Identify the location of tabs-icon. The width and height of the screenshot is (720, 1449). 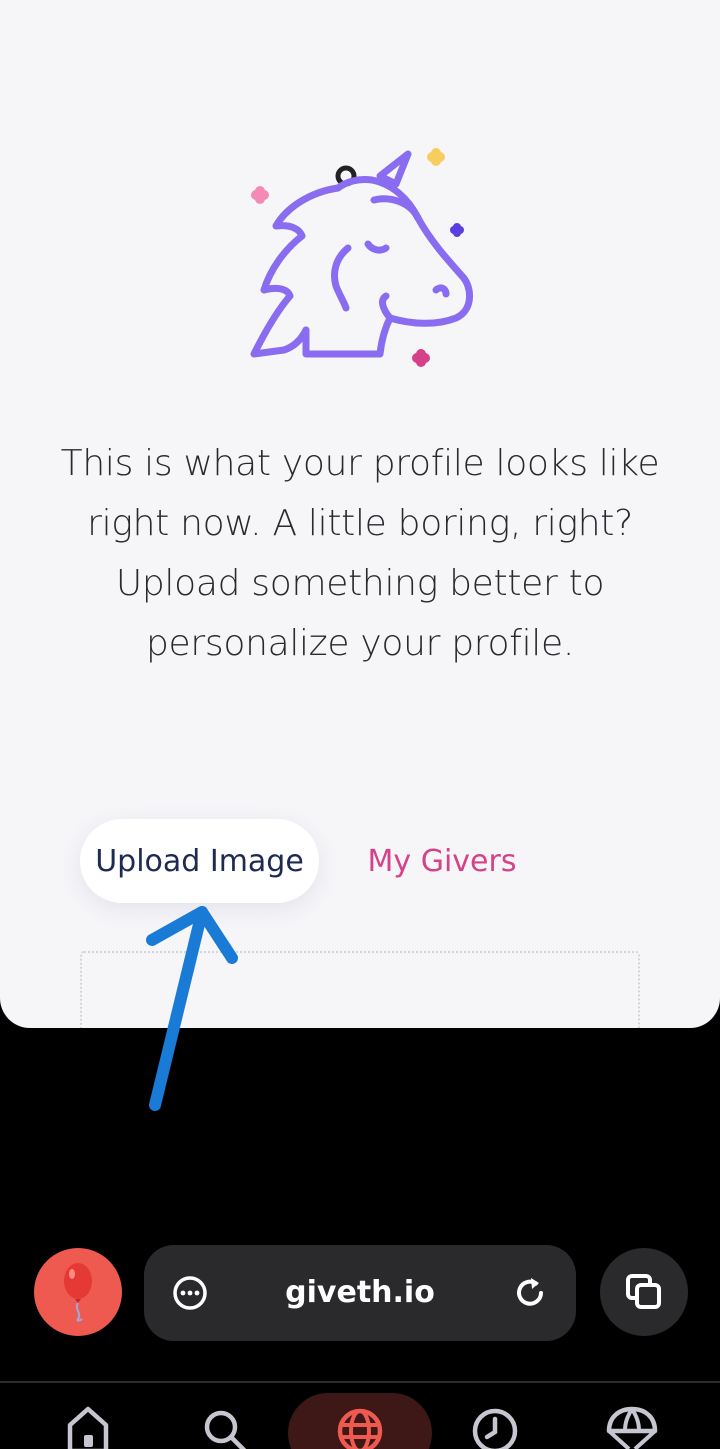
(643, 1291).